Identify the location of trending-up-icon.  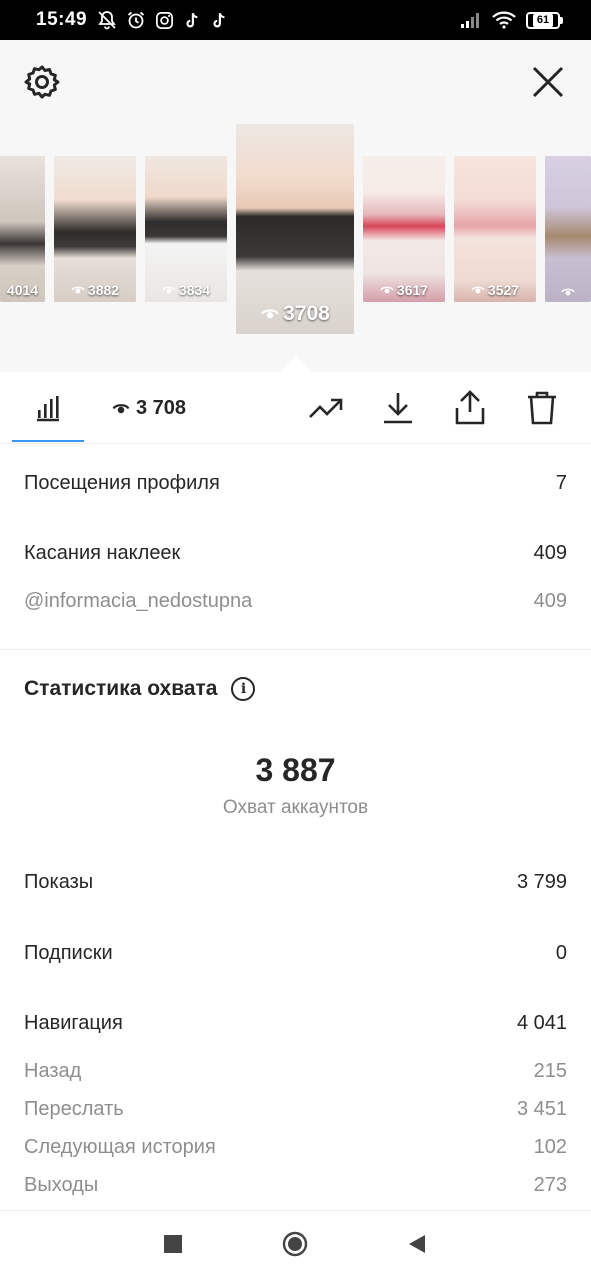
(326, 408).